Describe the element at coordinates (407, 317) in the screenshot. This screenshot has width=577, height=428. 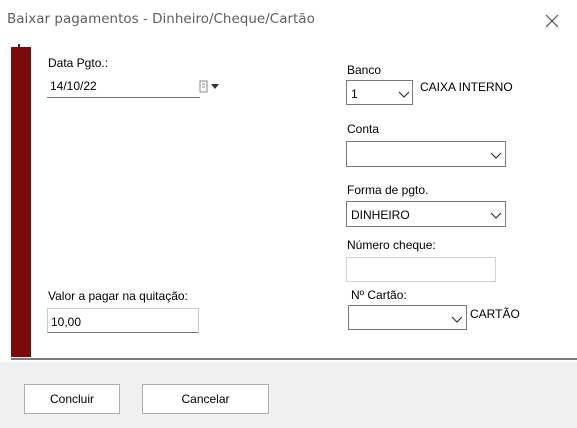
I see `cartao-select` at that location.